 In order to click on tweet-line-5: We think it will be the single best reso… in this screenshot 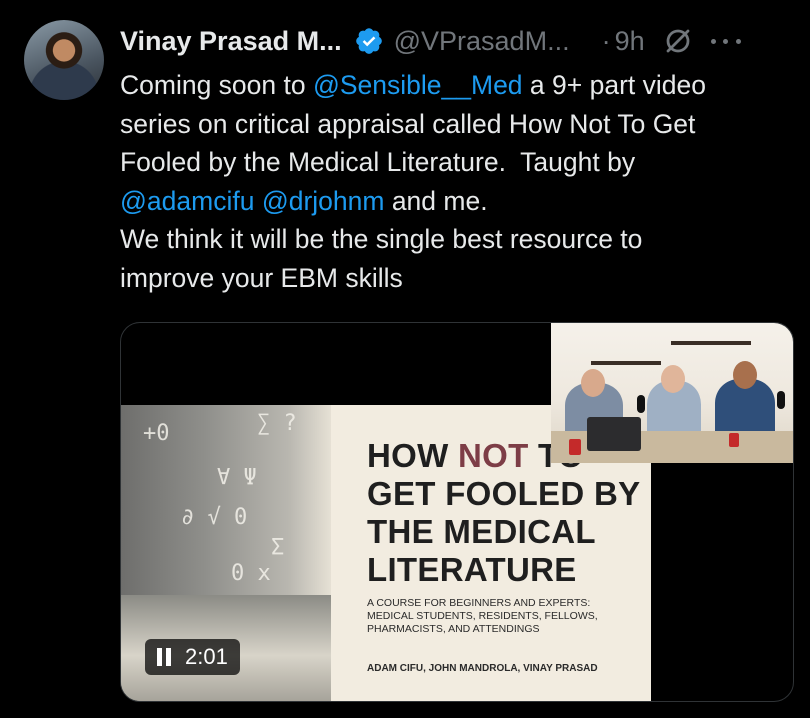, I will do `click(381, 239)`.